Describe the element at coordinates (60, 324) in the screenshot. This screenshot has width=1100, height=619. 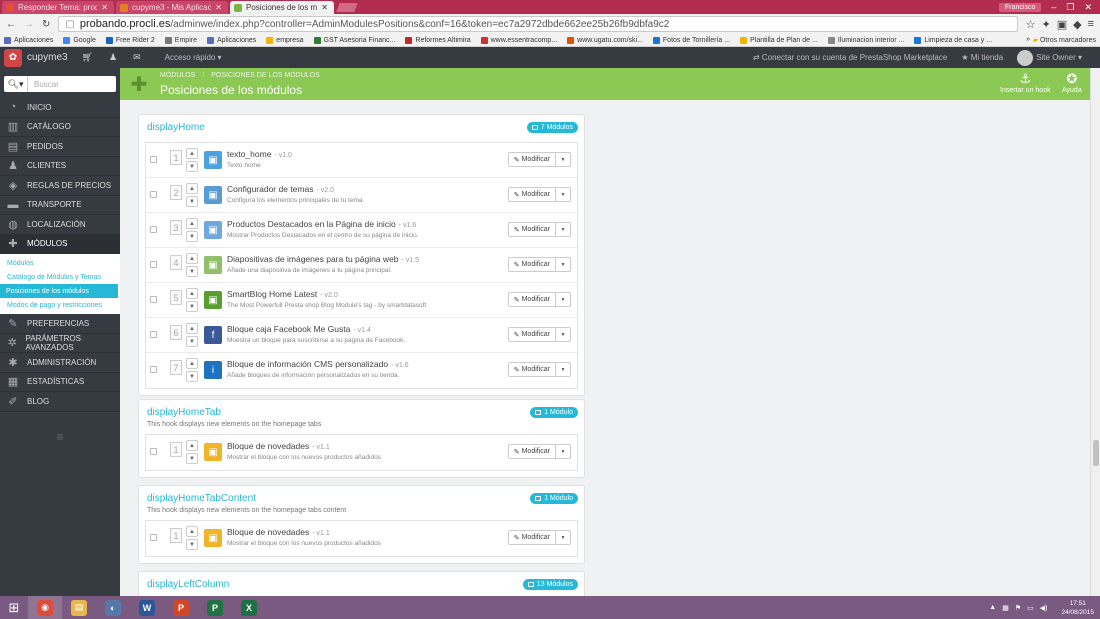
I see `sidebar-item-preferencias: ✎ PREFERENCIAS` at that location.